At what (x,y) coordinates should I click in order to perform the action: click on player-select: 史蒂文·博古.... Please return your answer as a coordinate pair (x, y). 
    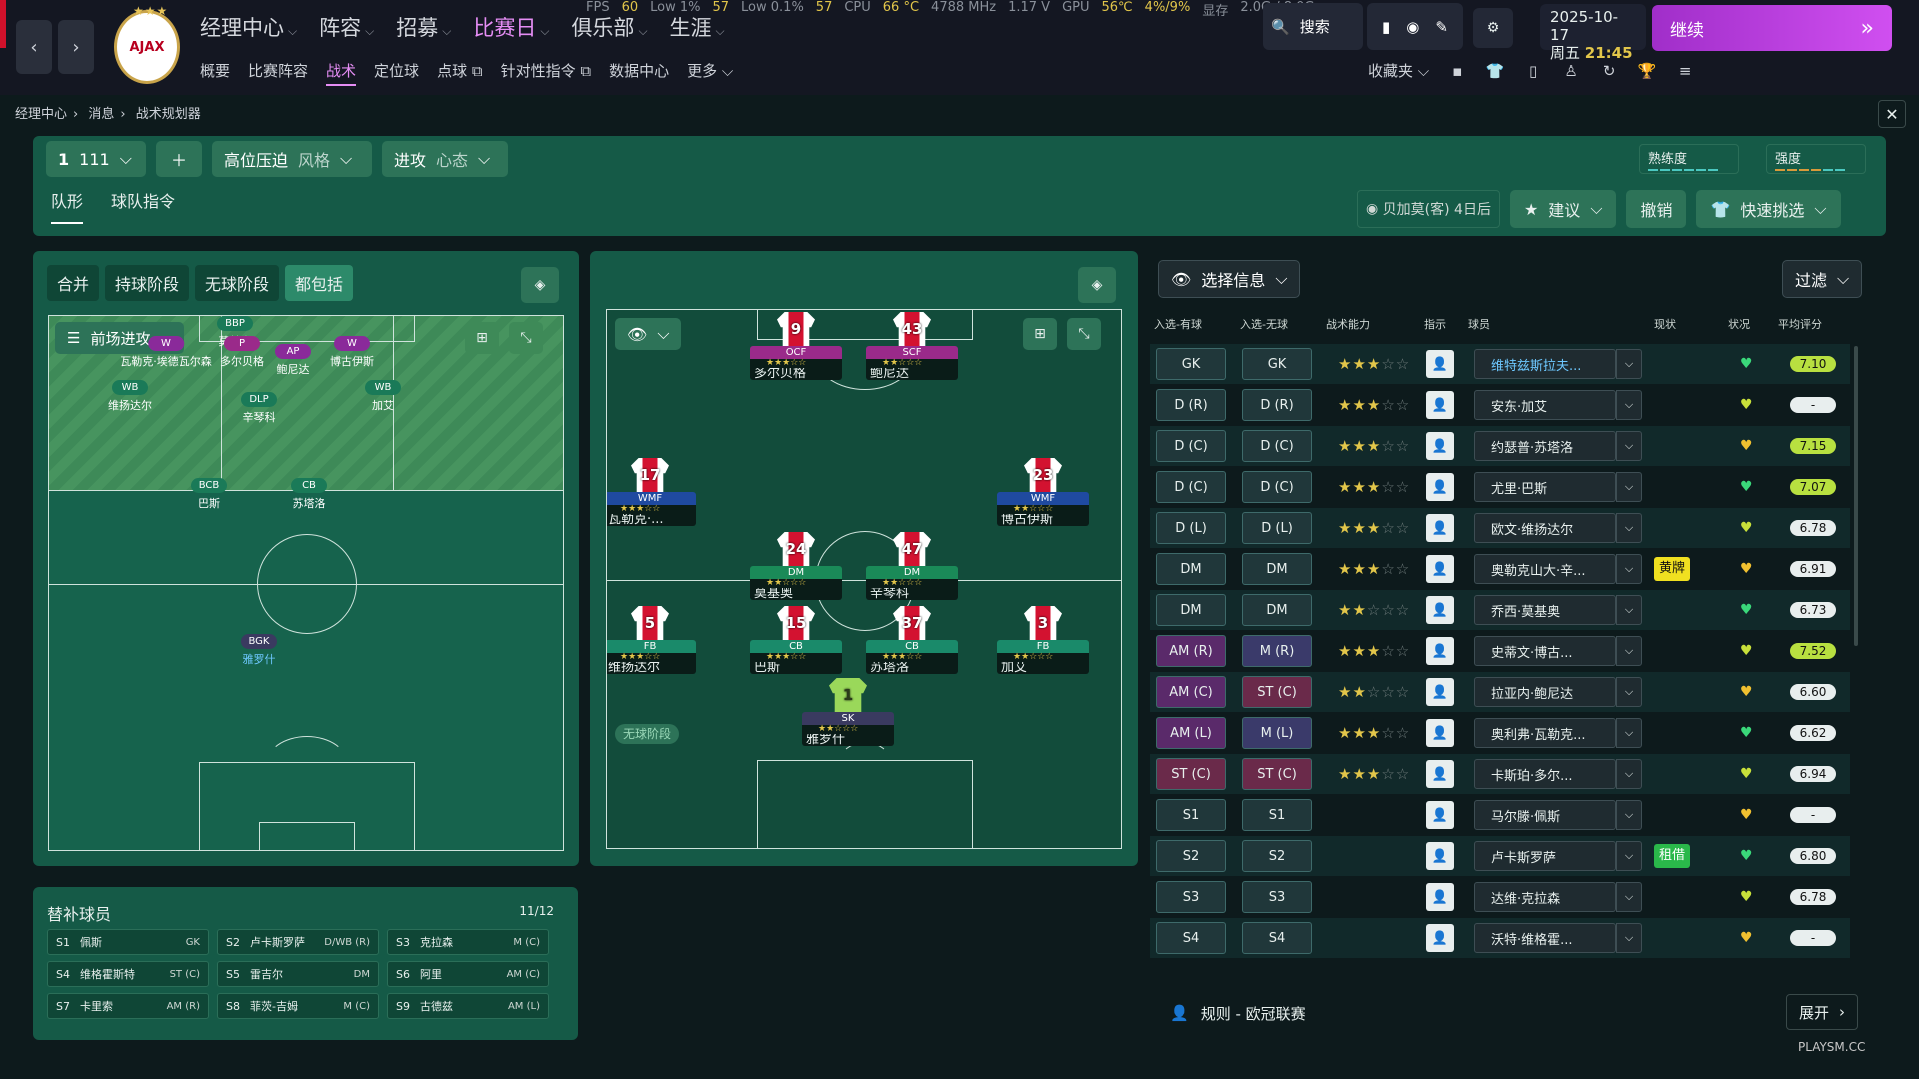
    Looking at the image, I should click on (1545, 651).